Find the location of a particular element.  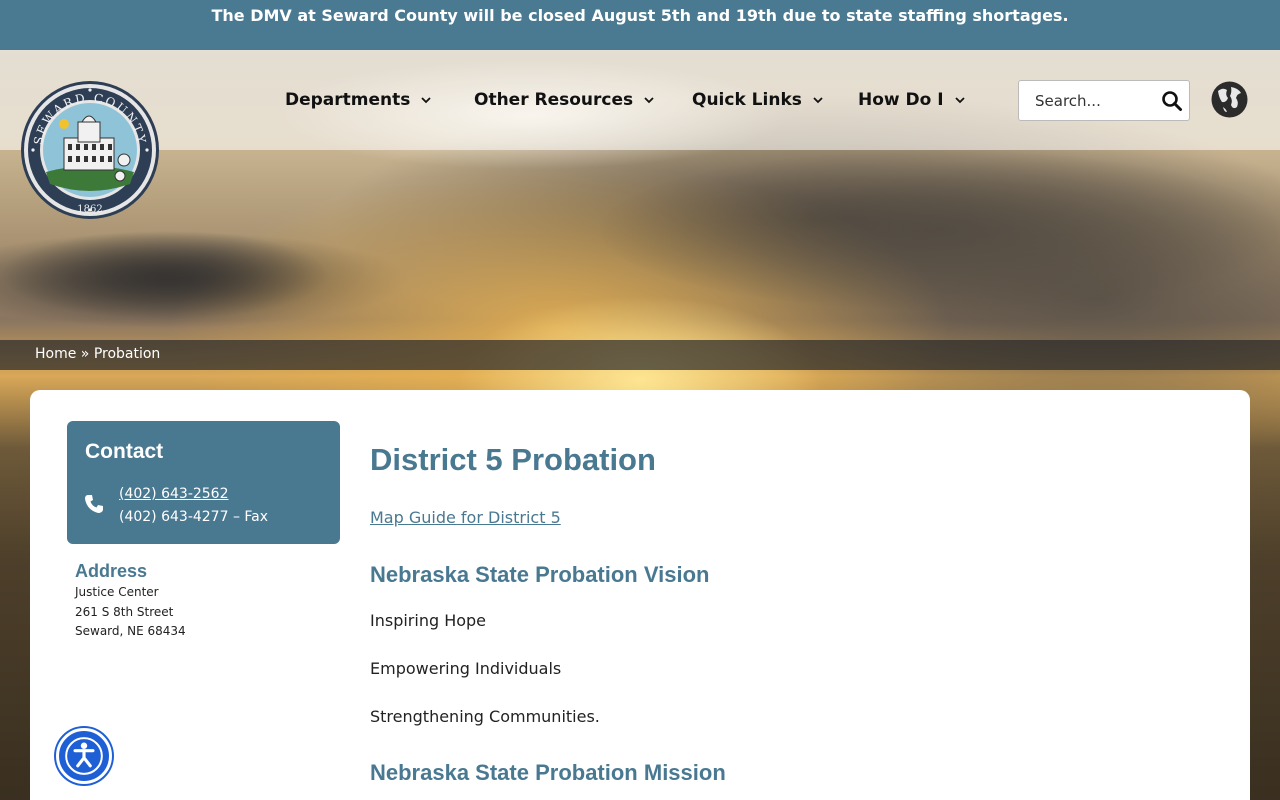

search-input is located at coordinates (1091, 100).